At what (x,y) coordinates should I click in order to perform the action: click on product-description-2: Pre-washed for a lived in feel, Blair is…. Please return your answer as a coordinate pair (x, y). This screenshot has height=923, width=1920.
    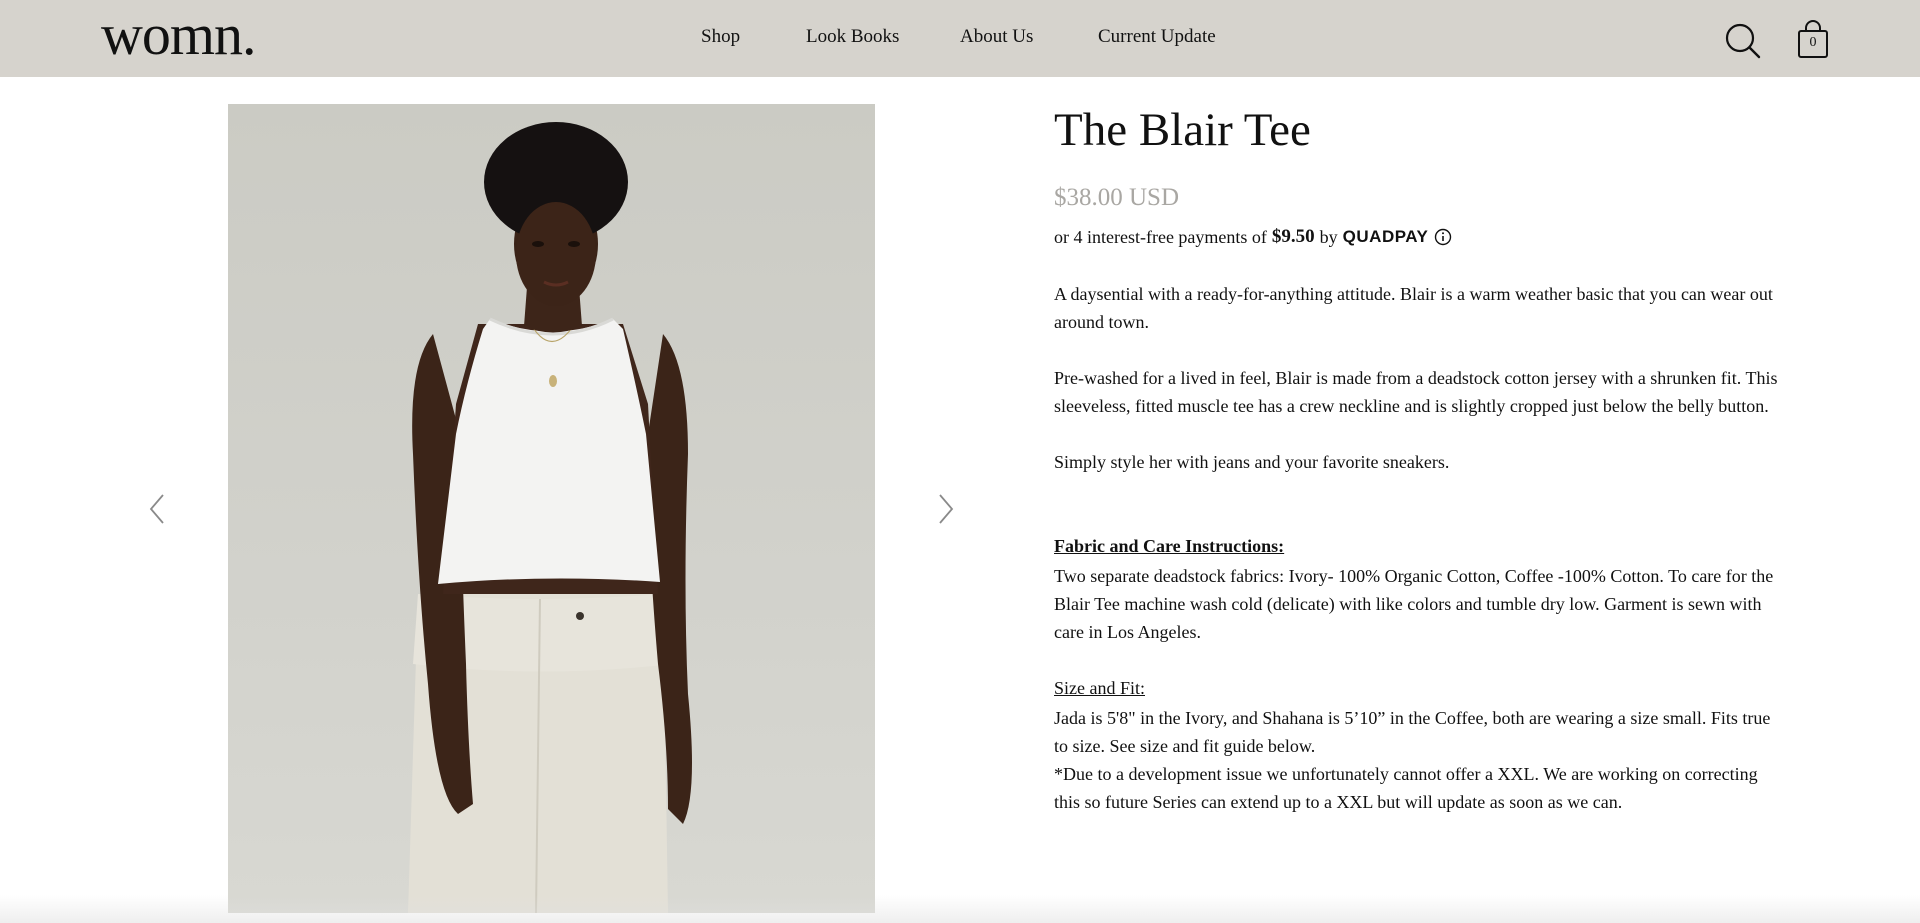
    Looking at the image, I should click on (1416, 392).